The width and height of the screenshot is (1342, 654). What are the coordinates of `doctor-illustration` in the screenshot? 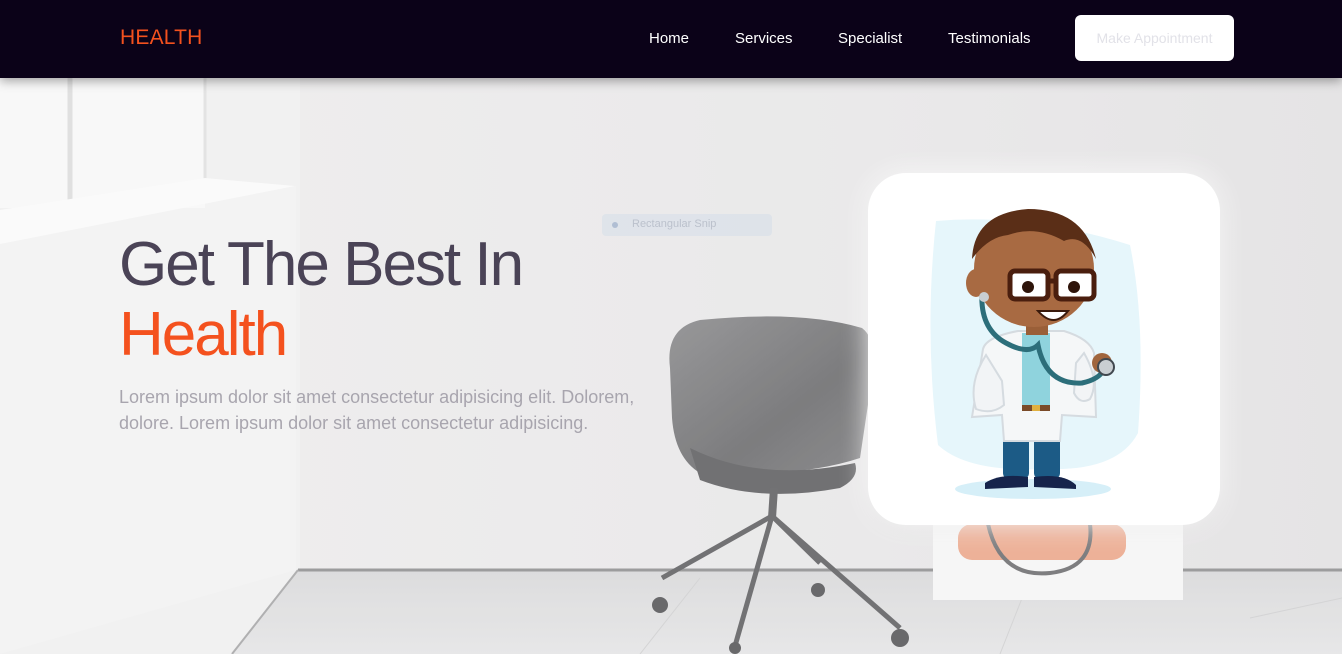 It's located at (1035, 354).